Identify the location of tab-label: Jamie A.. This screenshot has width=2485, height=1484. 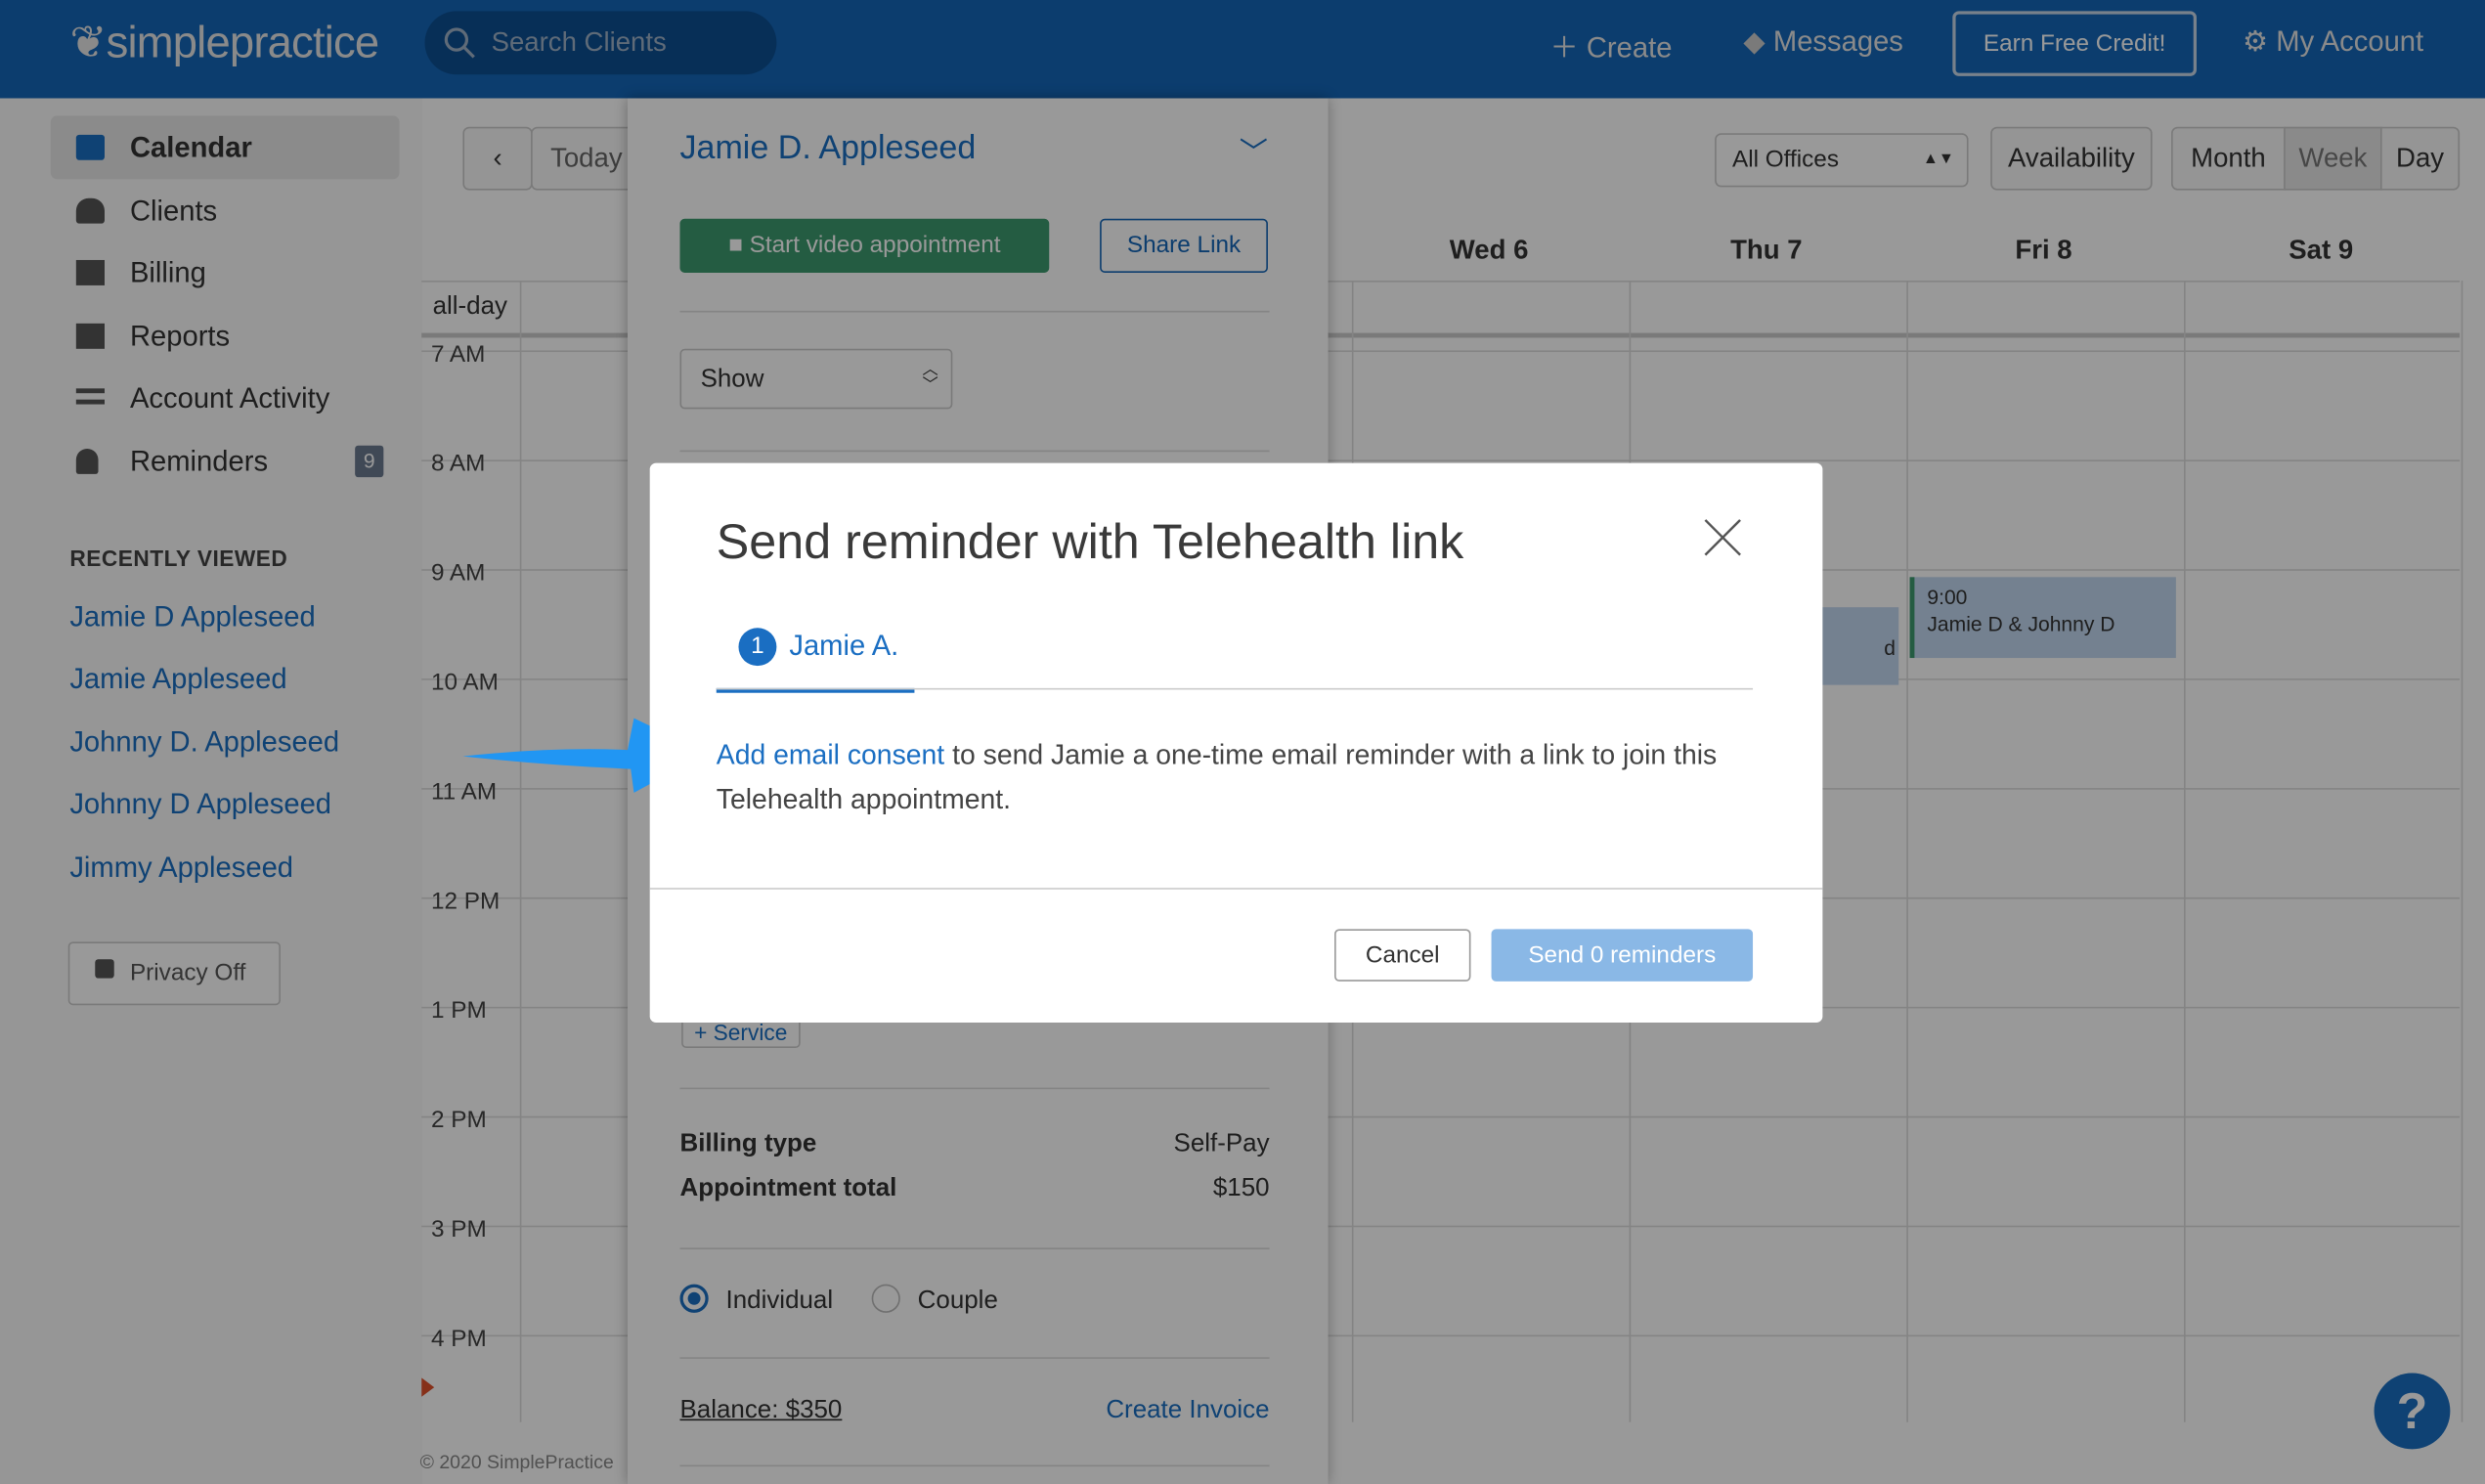
(844, 645).